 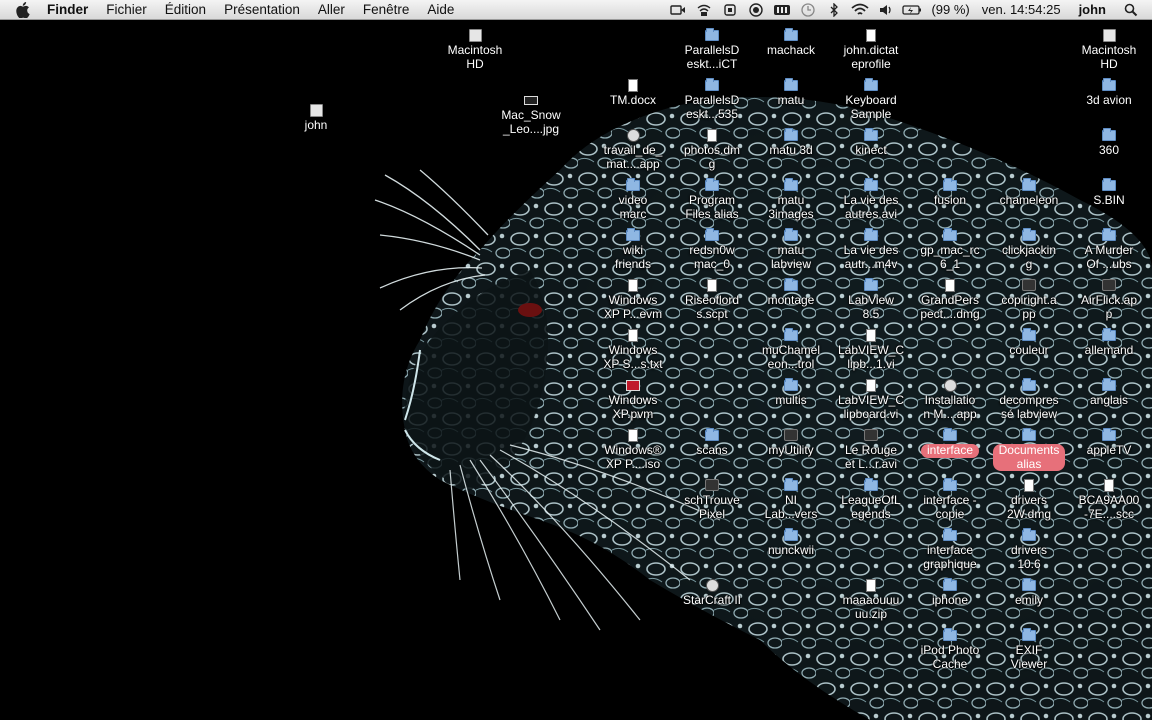 I want to click on desktop-icon: drivers 2W.dmg, so click(x=1029, y=499).